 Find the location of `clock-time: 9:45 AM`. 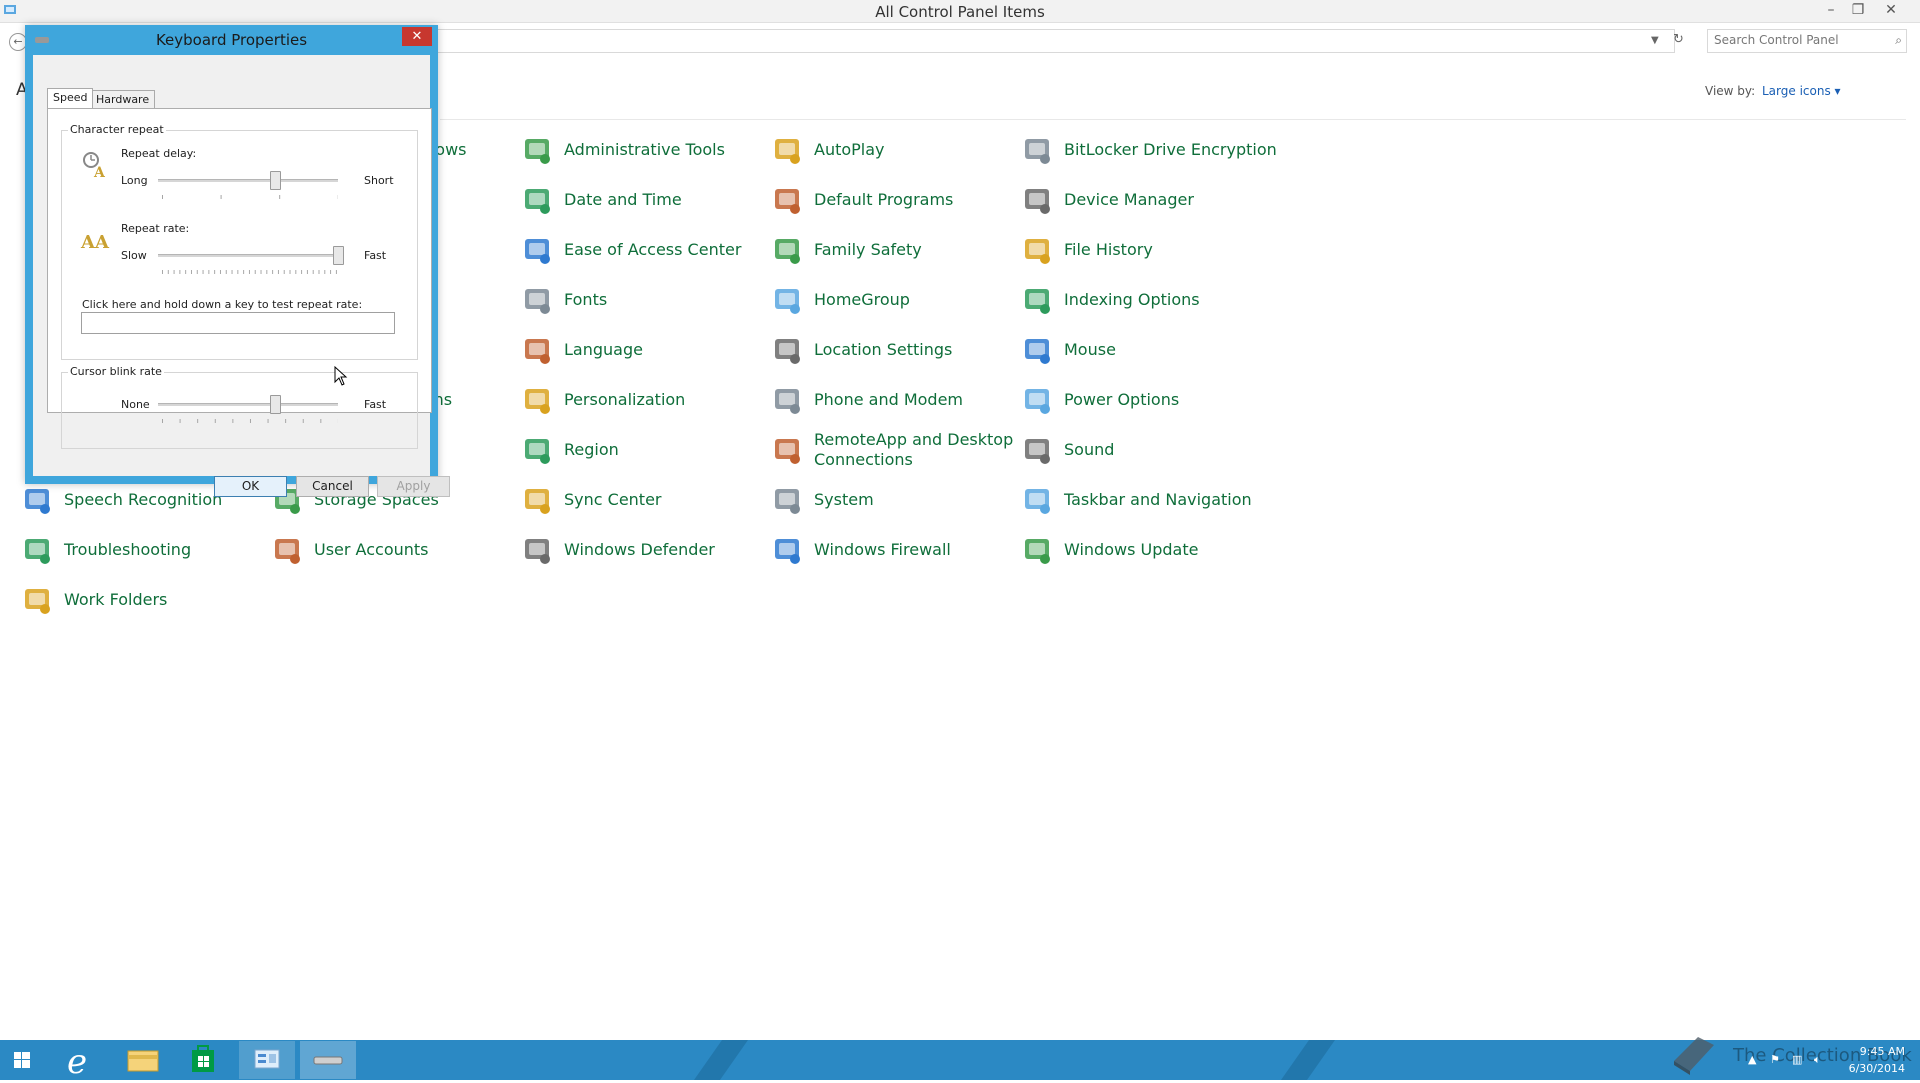

clock-time: 9:45 AM is located at coordinates (1880, 1051).